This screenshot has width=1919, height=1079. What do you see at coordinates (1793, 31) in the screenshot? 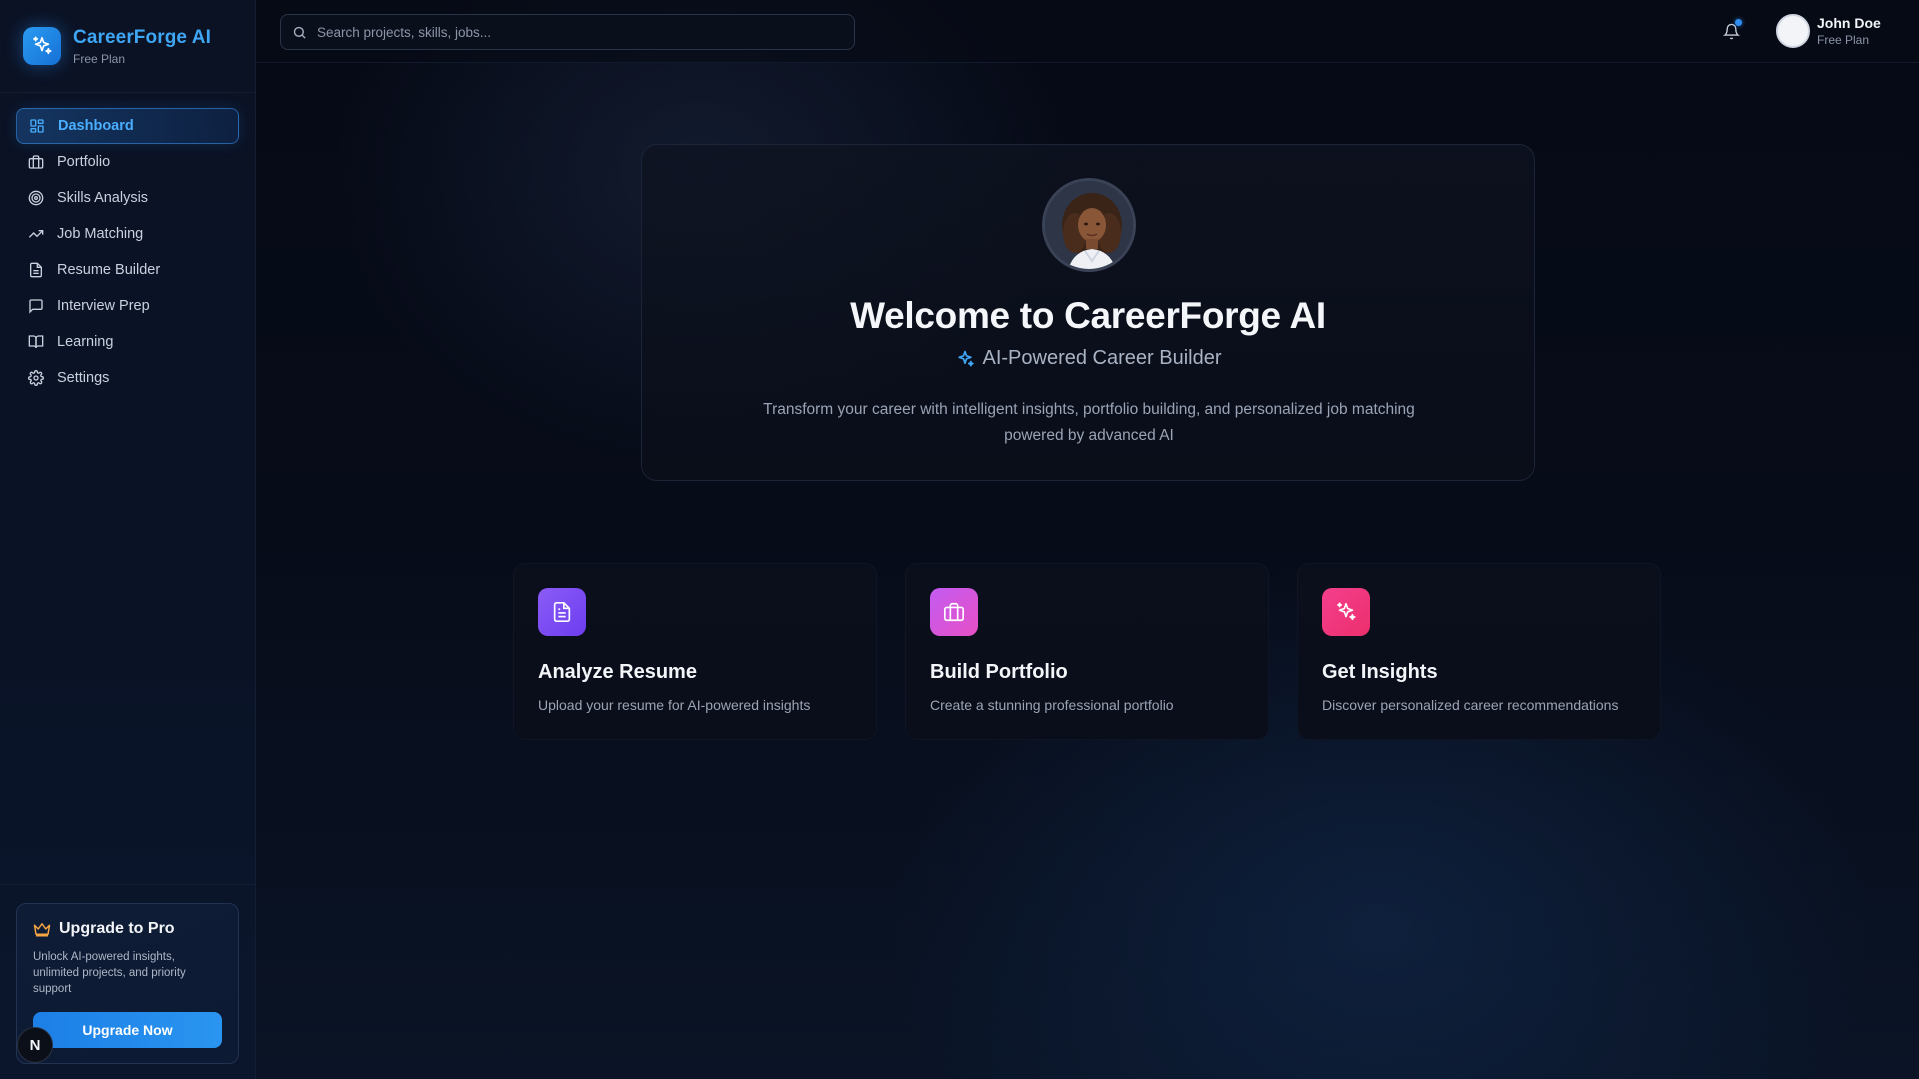
I see `avatar` at bounding box center [1793, 31].